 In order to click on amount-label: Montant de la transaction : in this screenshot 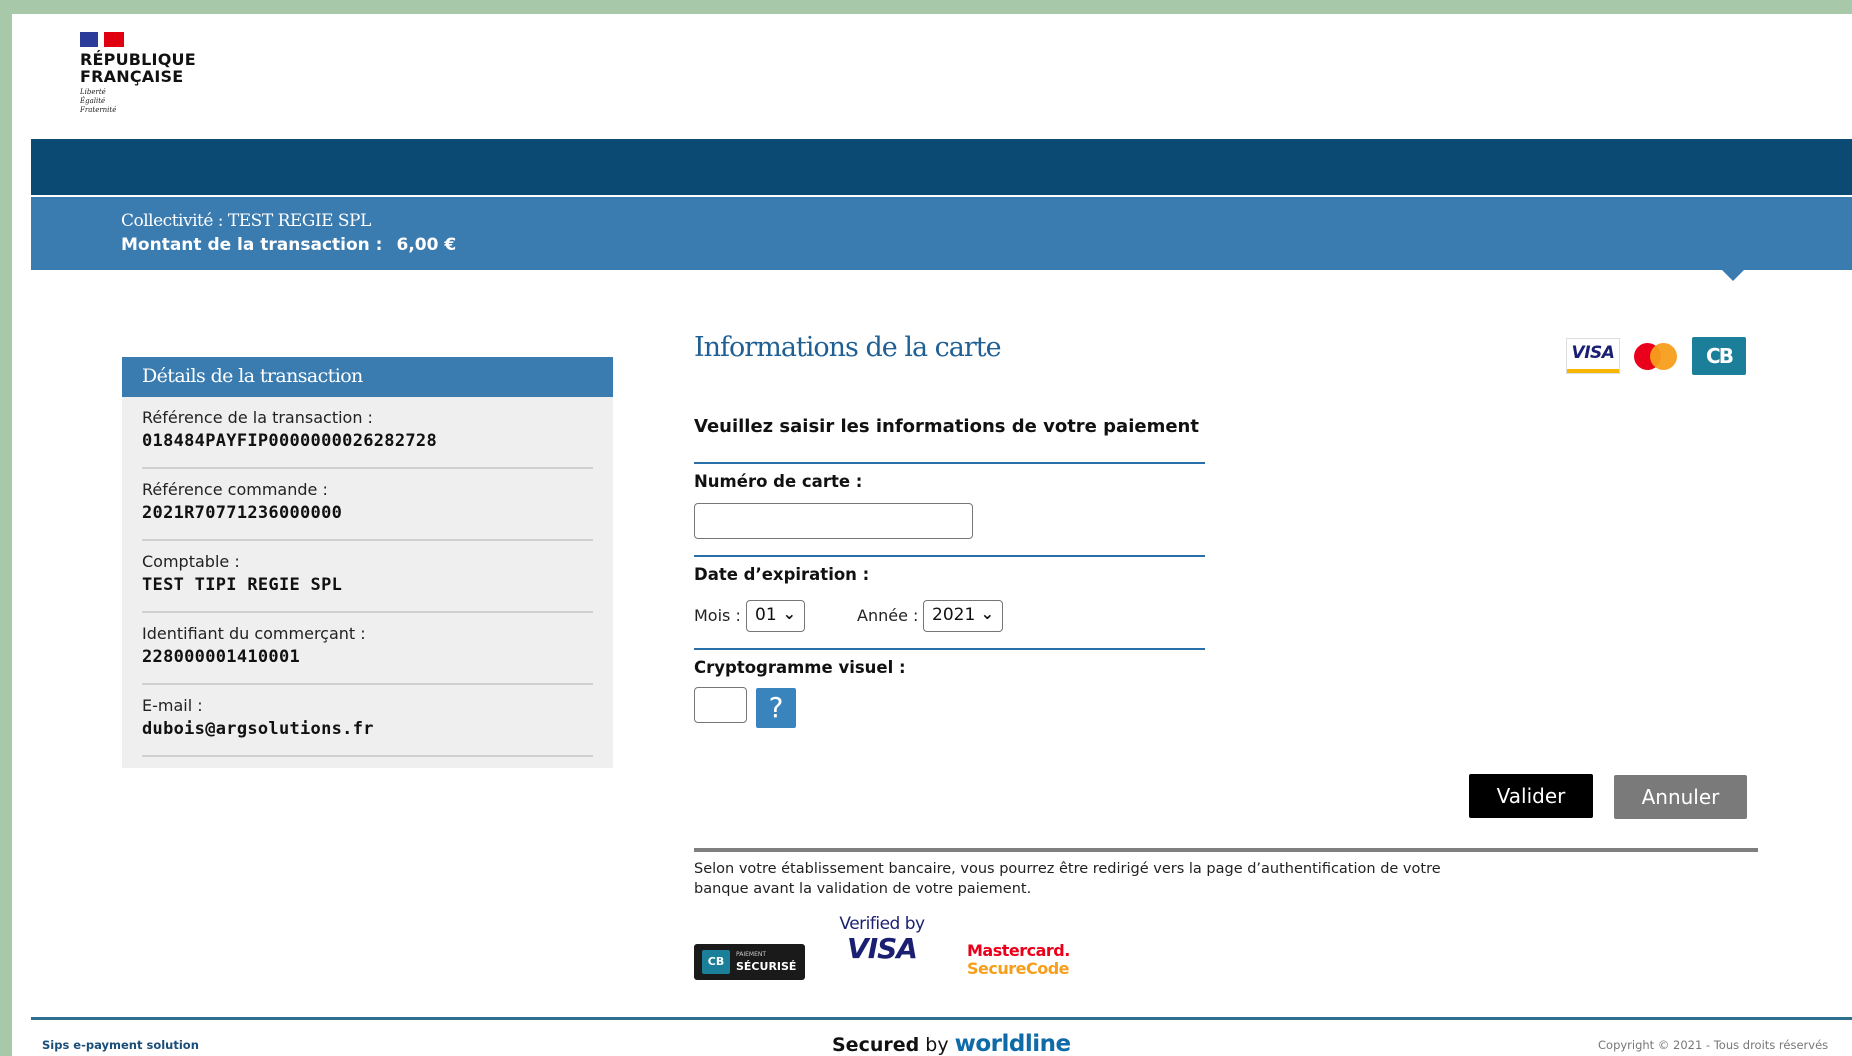, I will do `click(252, 245)`.